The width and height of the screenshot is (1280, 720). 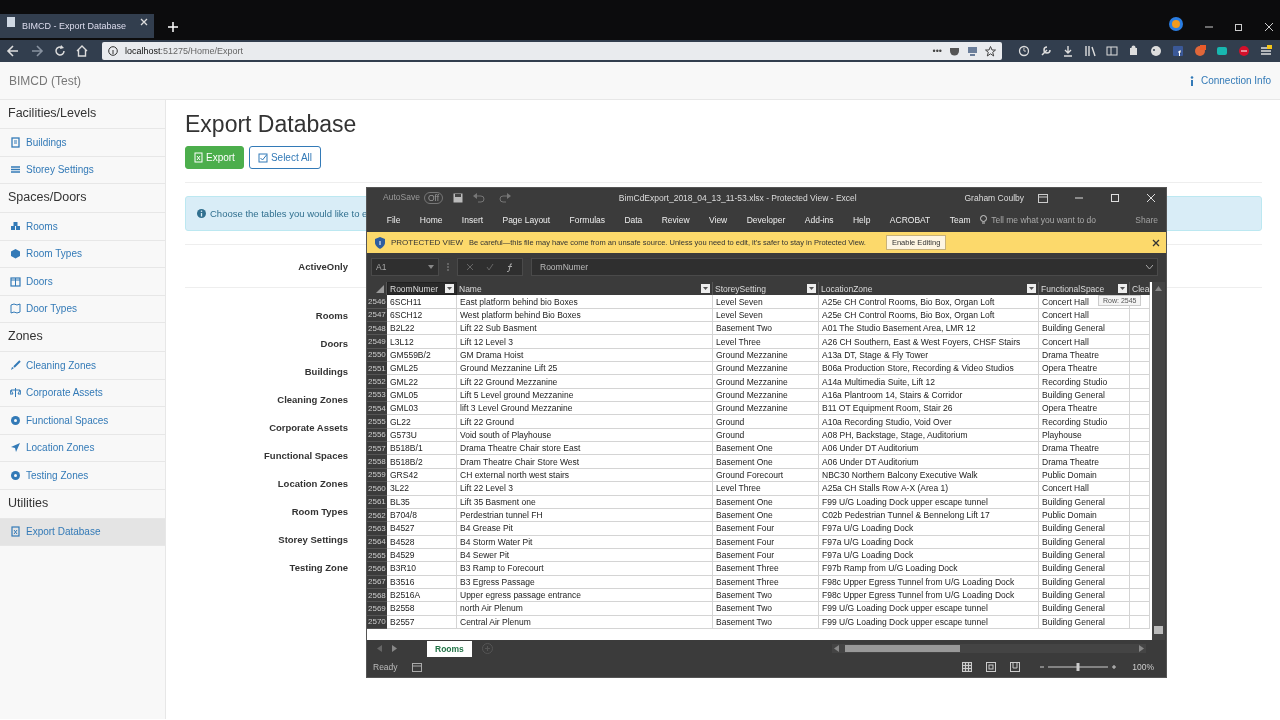 I want to click on library-icon, so click(x=1090, y=51).